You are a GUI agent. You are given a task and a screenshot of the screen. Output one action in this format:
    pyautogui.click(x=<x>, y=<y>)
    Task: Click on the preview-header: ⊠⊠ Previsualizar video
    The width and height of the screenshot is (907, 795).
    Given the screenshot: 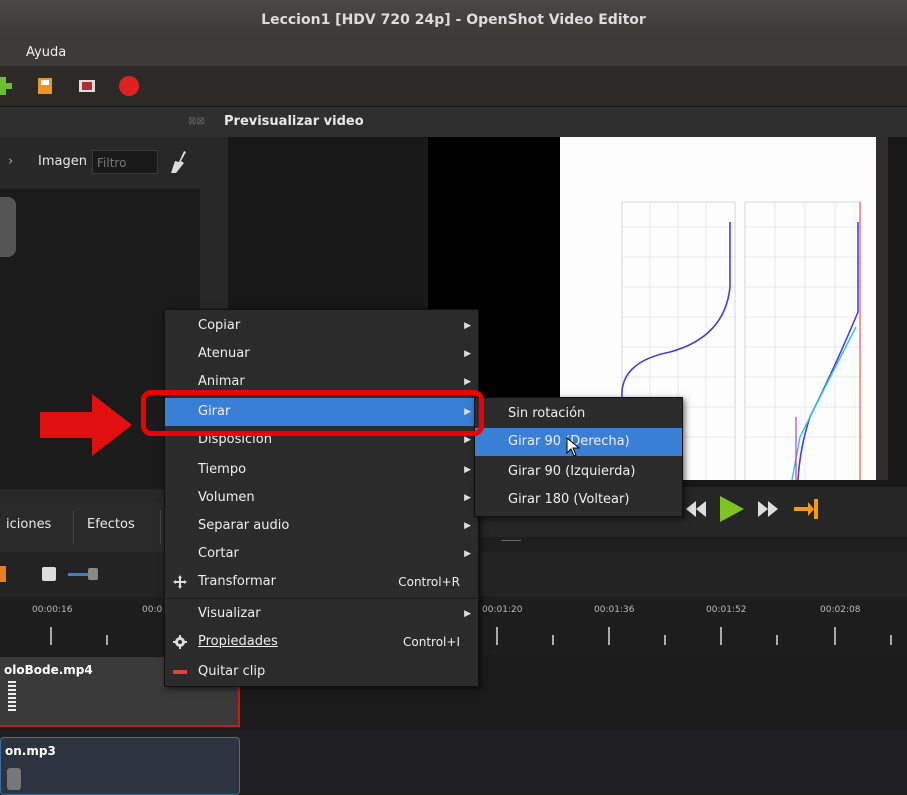 What is the action you would take?
    pyautogui.click(x=547, y=122)
    